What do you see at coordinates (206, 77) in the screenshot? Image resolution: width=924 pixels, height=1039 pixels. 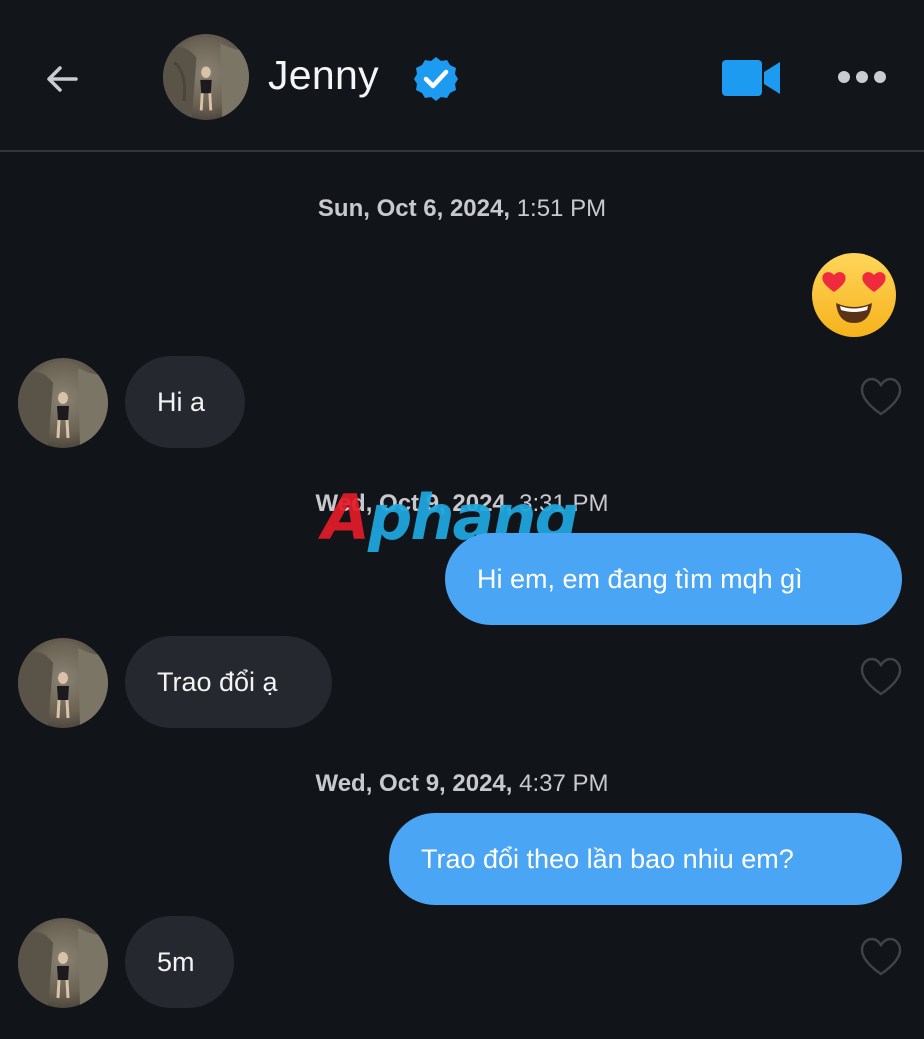 I see `contact-avatar` at bounding box center [206, 77].